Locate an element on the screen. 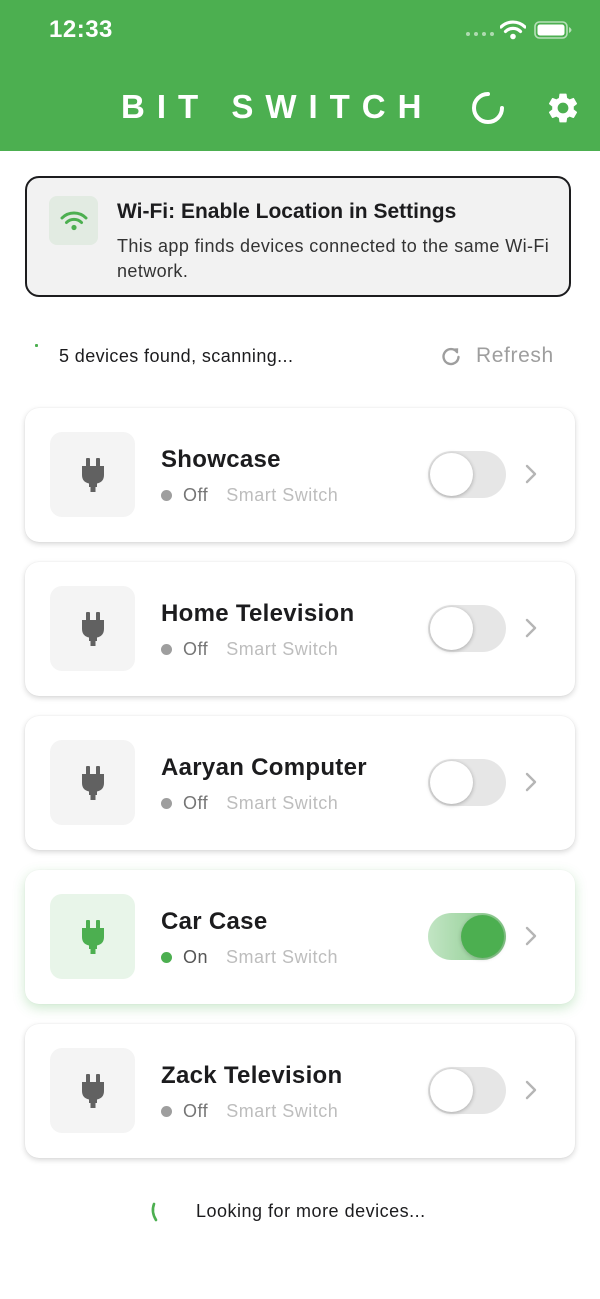 The height and width of the screenshot is (1299, 600). app-title: BIT SWITCH is located at coordinates (277, 106).